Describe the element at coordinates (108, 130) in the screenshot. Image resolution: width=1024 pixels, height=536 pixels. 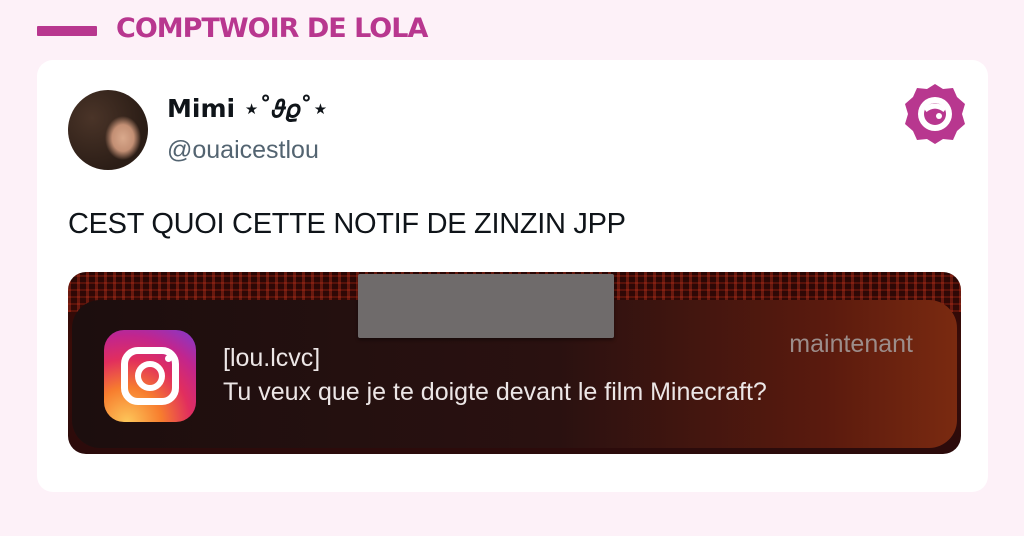
I see `avatar` at that location.